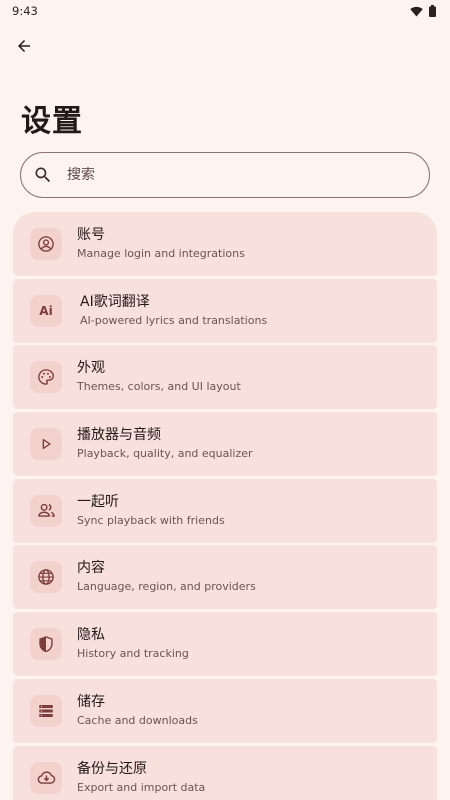  I want to click on status-icons, so click(423, 11).